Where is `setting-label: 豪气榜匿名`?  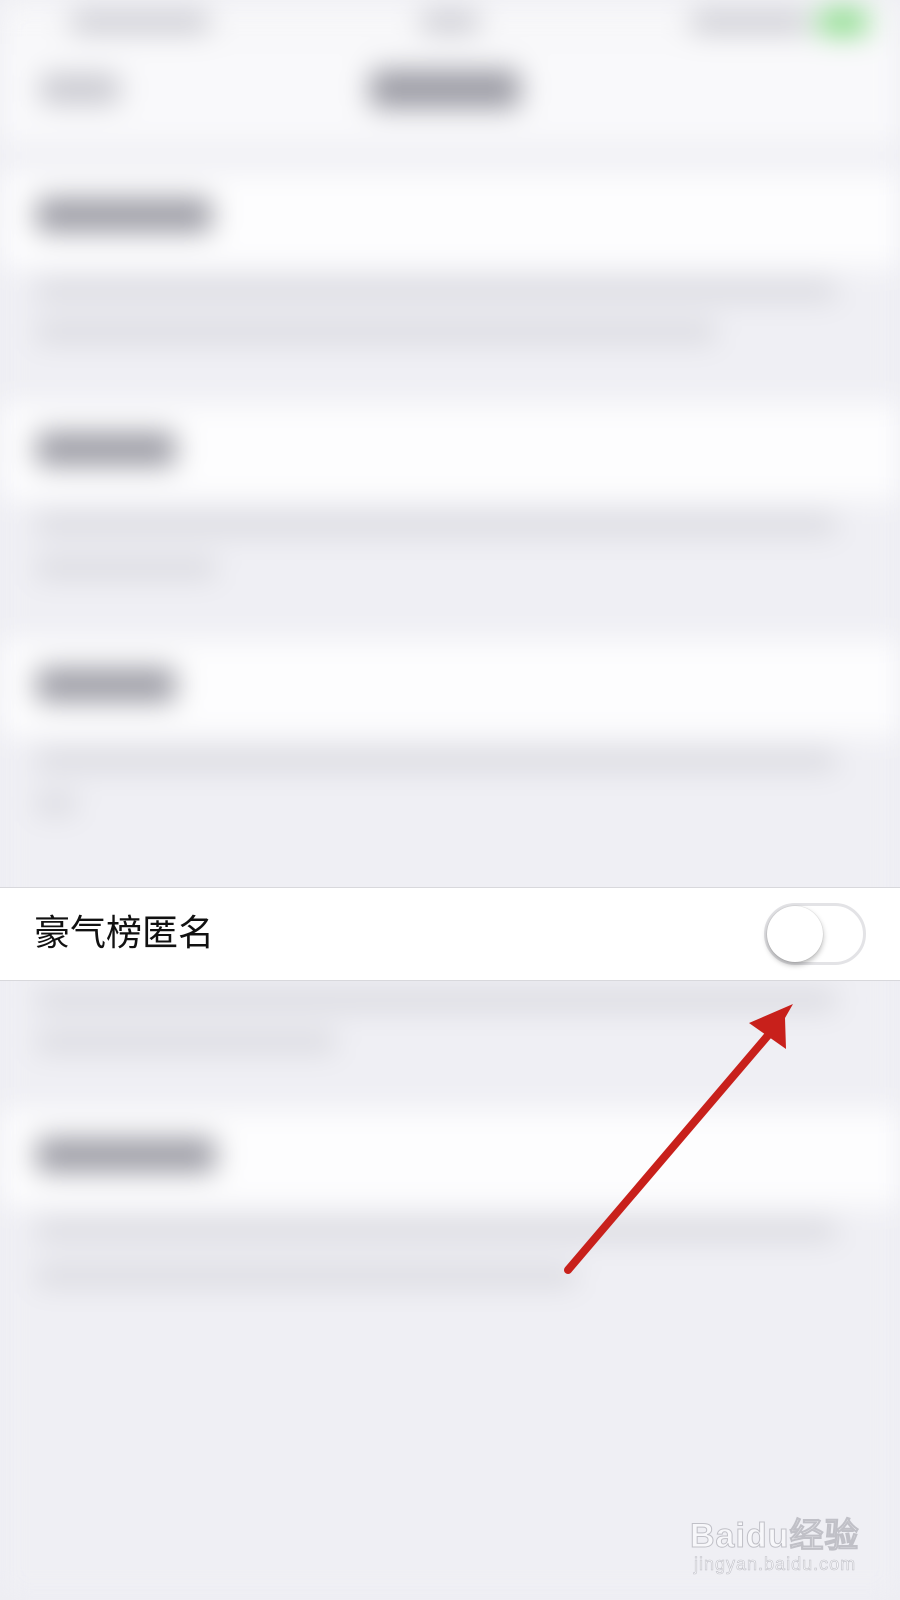
setting-label: 豪气榜匿名 is located at coordinates (124, 933).